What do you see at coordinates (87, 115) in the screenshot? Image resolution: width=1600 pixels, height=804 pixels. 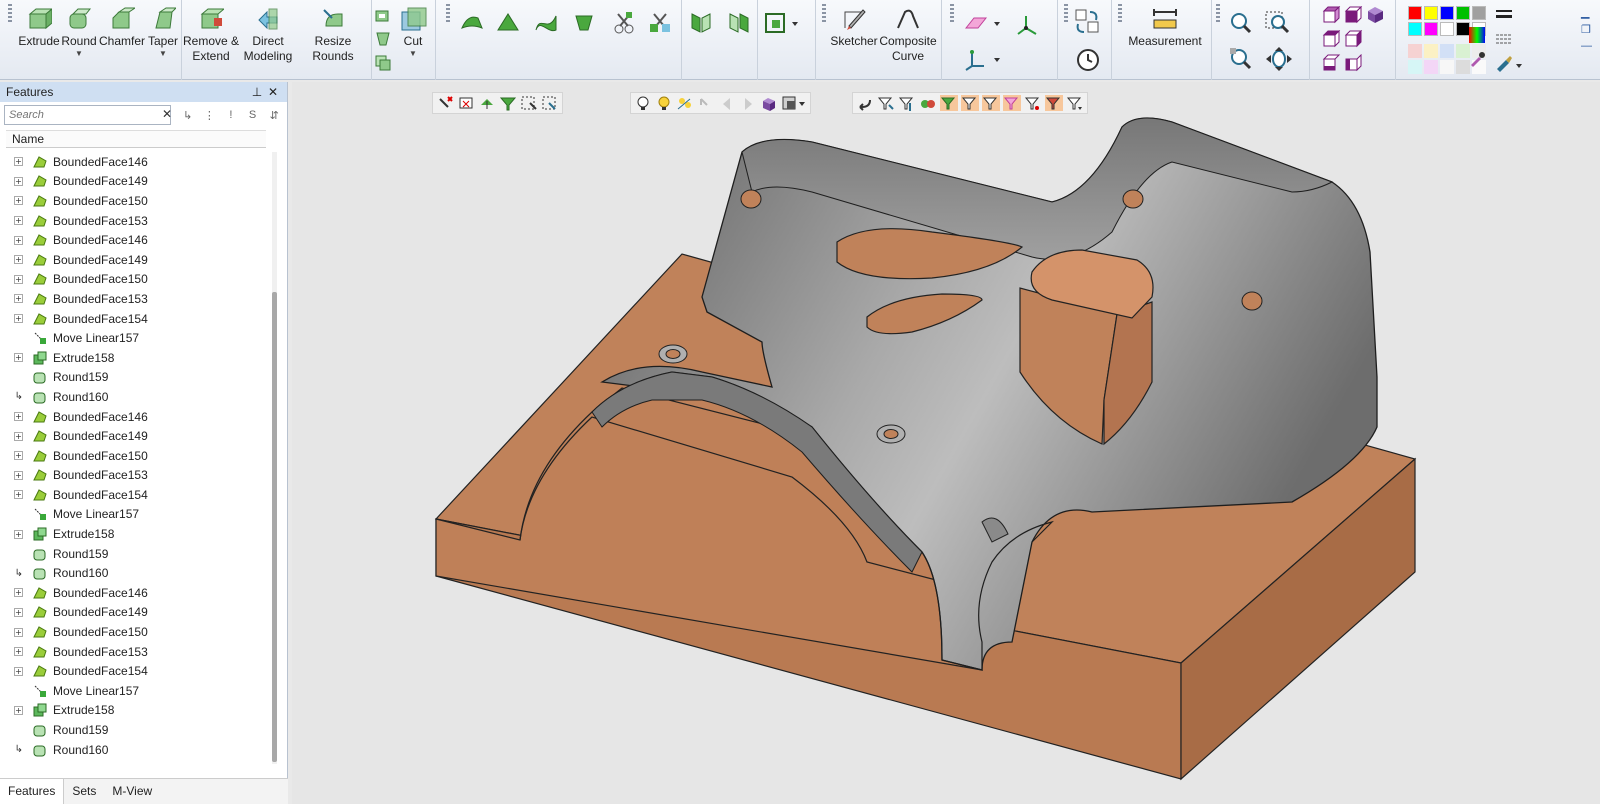 I see `search-input` at bounding box center [87, 115].